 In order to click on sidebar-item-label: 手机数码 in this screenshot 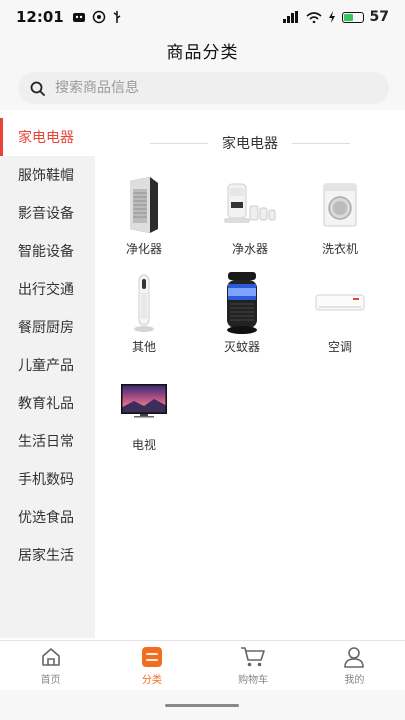, I will do `click(46, 480)`.